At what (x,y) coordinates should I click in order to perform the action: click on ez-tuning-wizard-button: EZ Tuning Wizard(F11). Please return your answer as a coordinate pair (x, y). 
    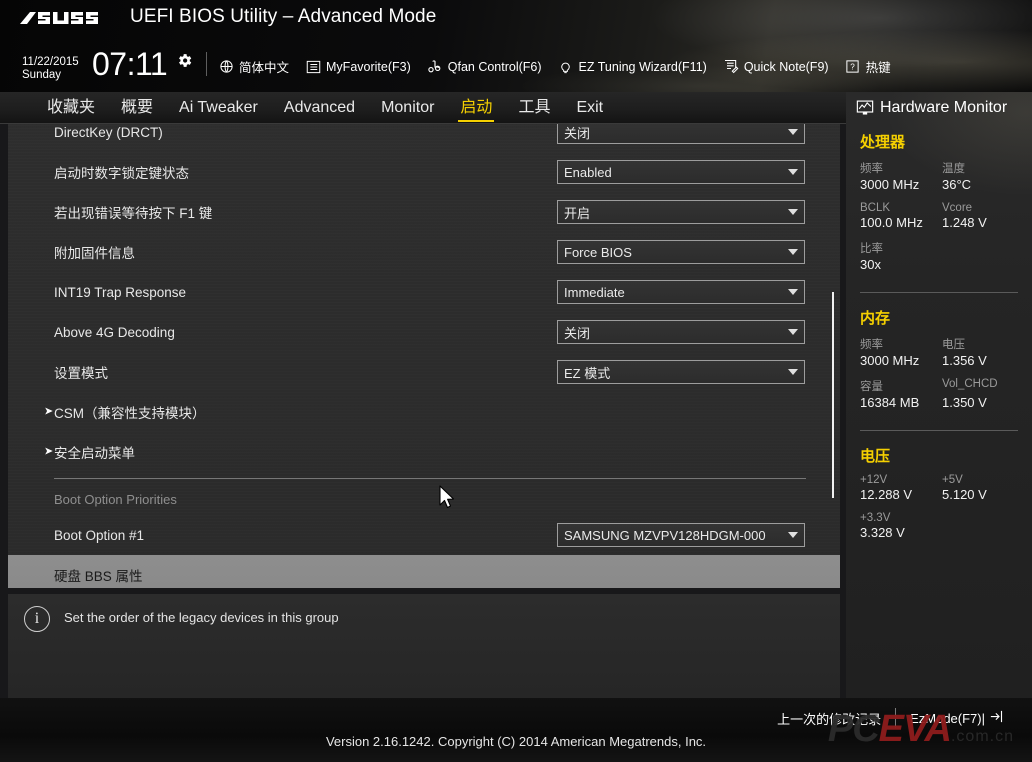
    Looking at the image, I should click on (632, 67).